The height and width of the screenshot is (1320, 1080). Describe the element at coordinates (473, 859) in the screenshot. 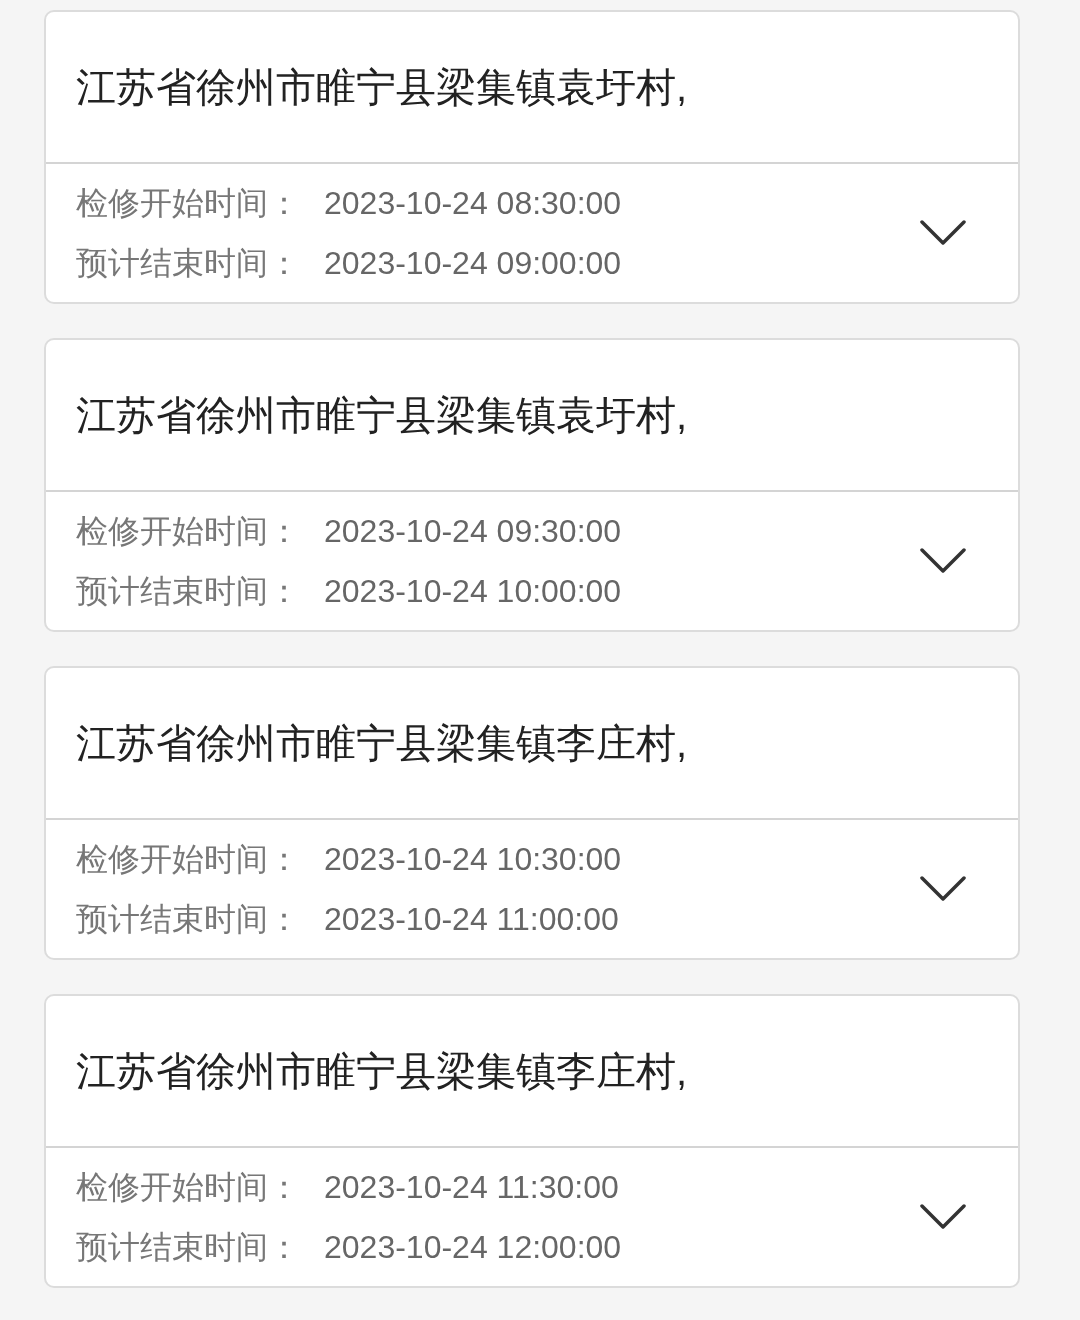

I see `start-time-value: 2023-10-24 10:30:00` at that location.